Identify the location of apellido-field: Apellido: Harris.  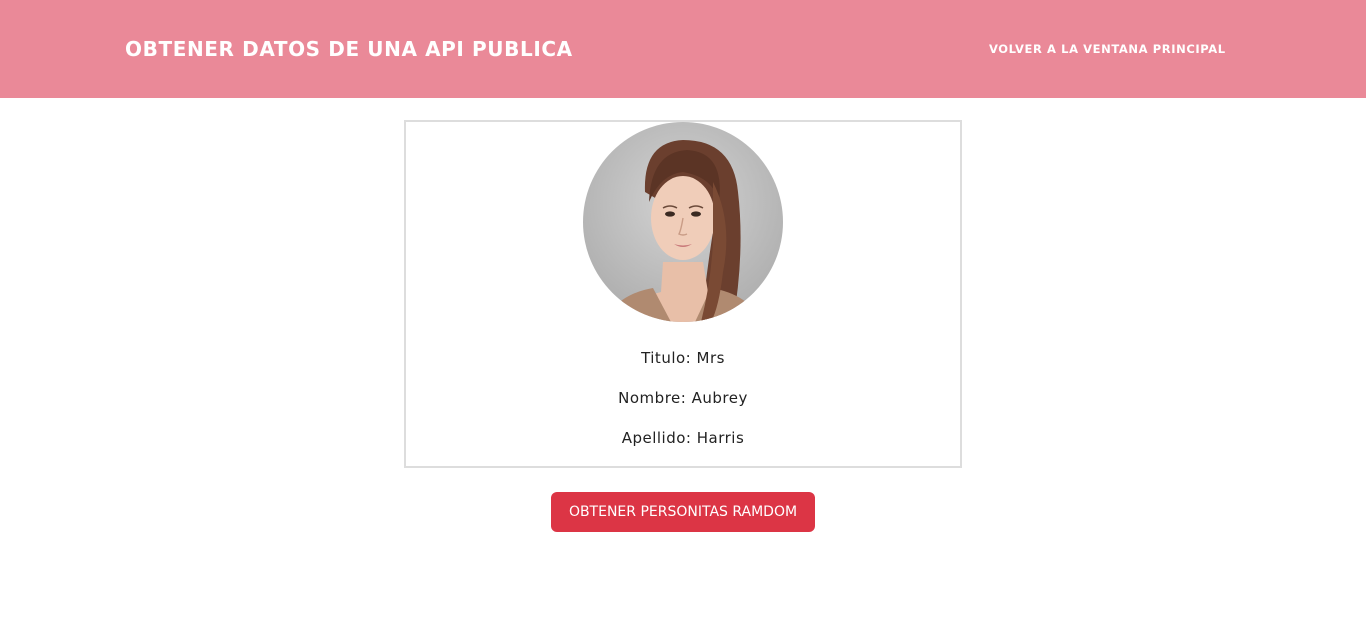
(683, 438).